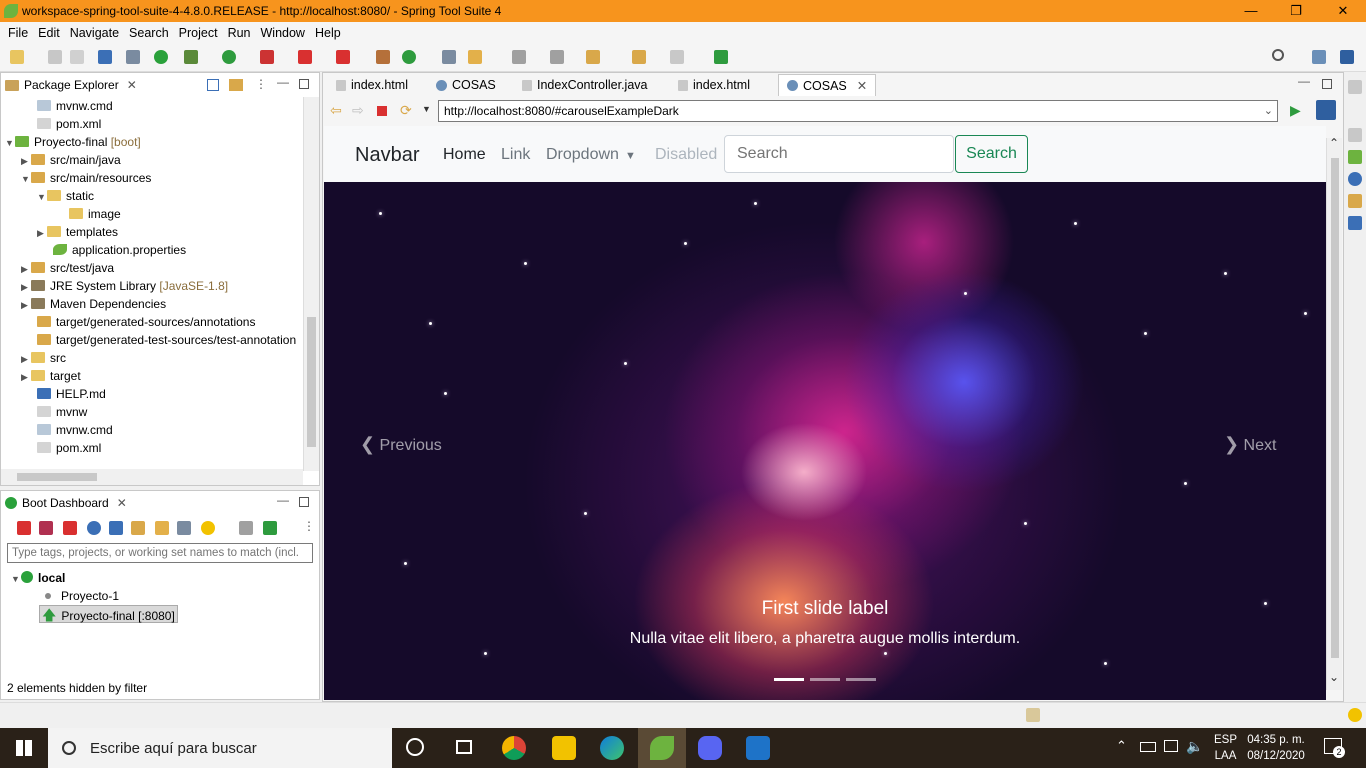  What do you see at coordinates (50, 33) in the screenshot?
I see `menu-edit: Edit` at bounding box center [50, 33].